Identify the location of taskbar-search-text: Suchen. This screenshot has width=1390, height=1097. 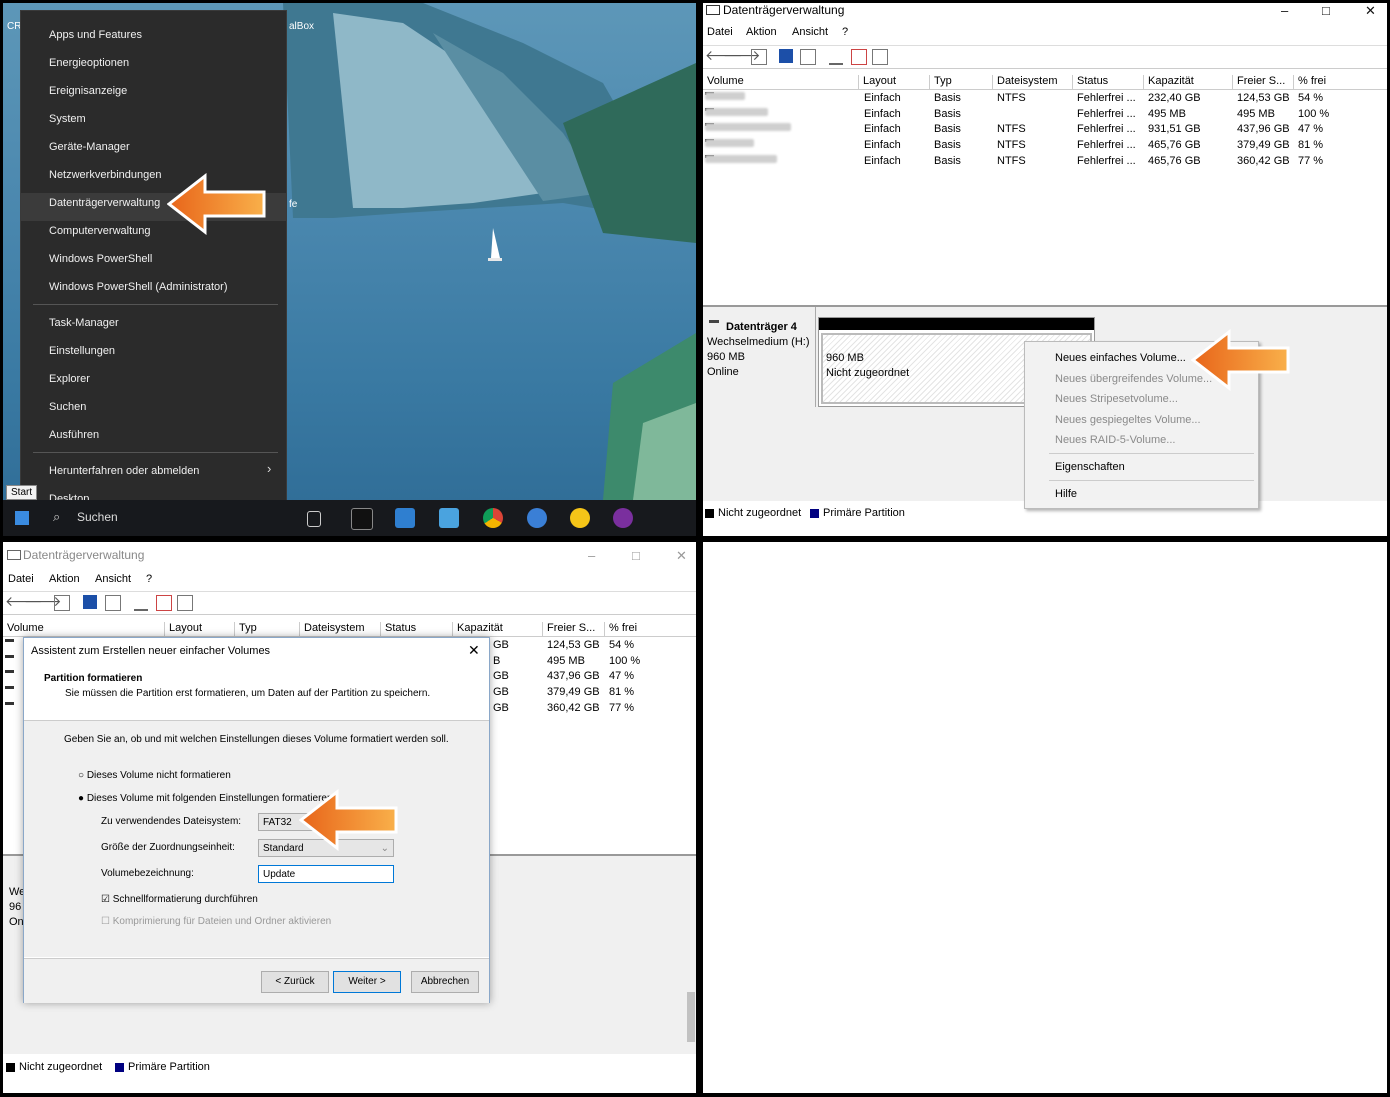
(97, 517).